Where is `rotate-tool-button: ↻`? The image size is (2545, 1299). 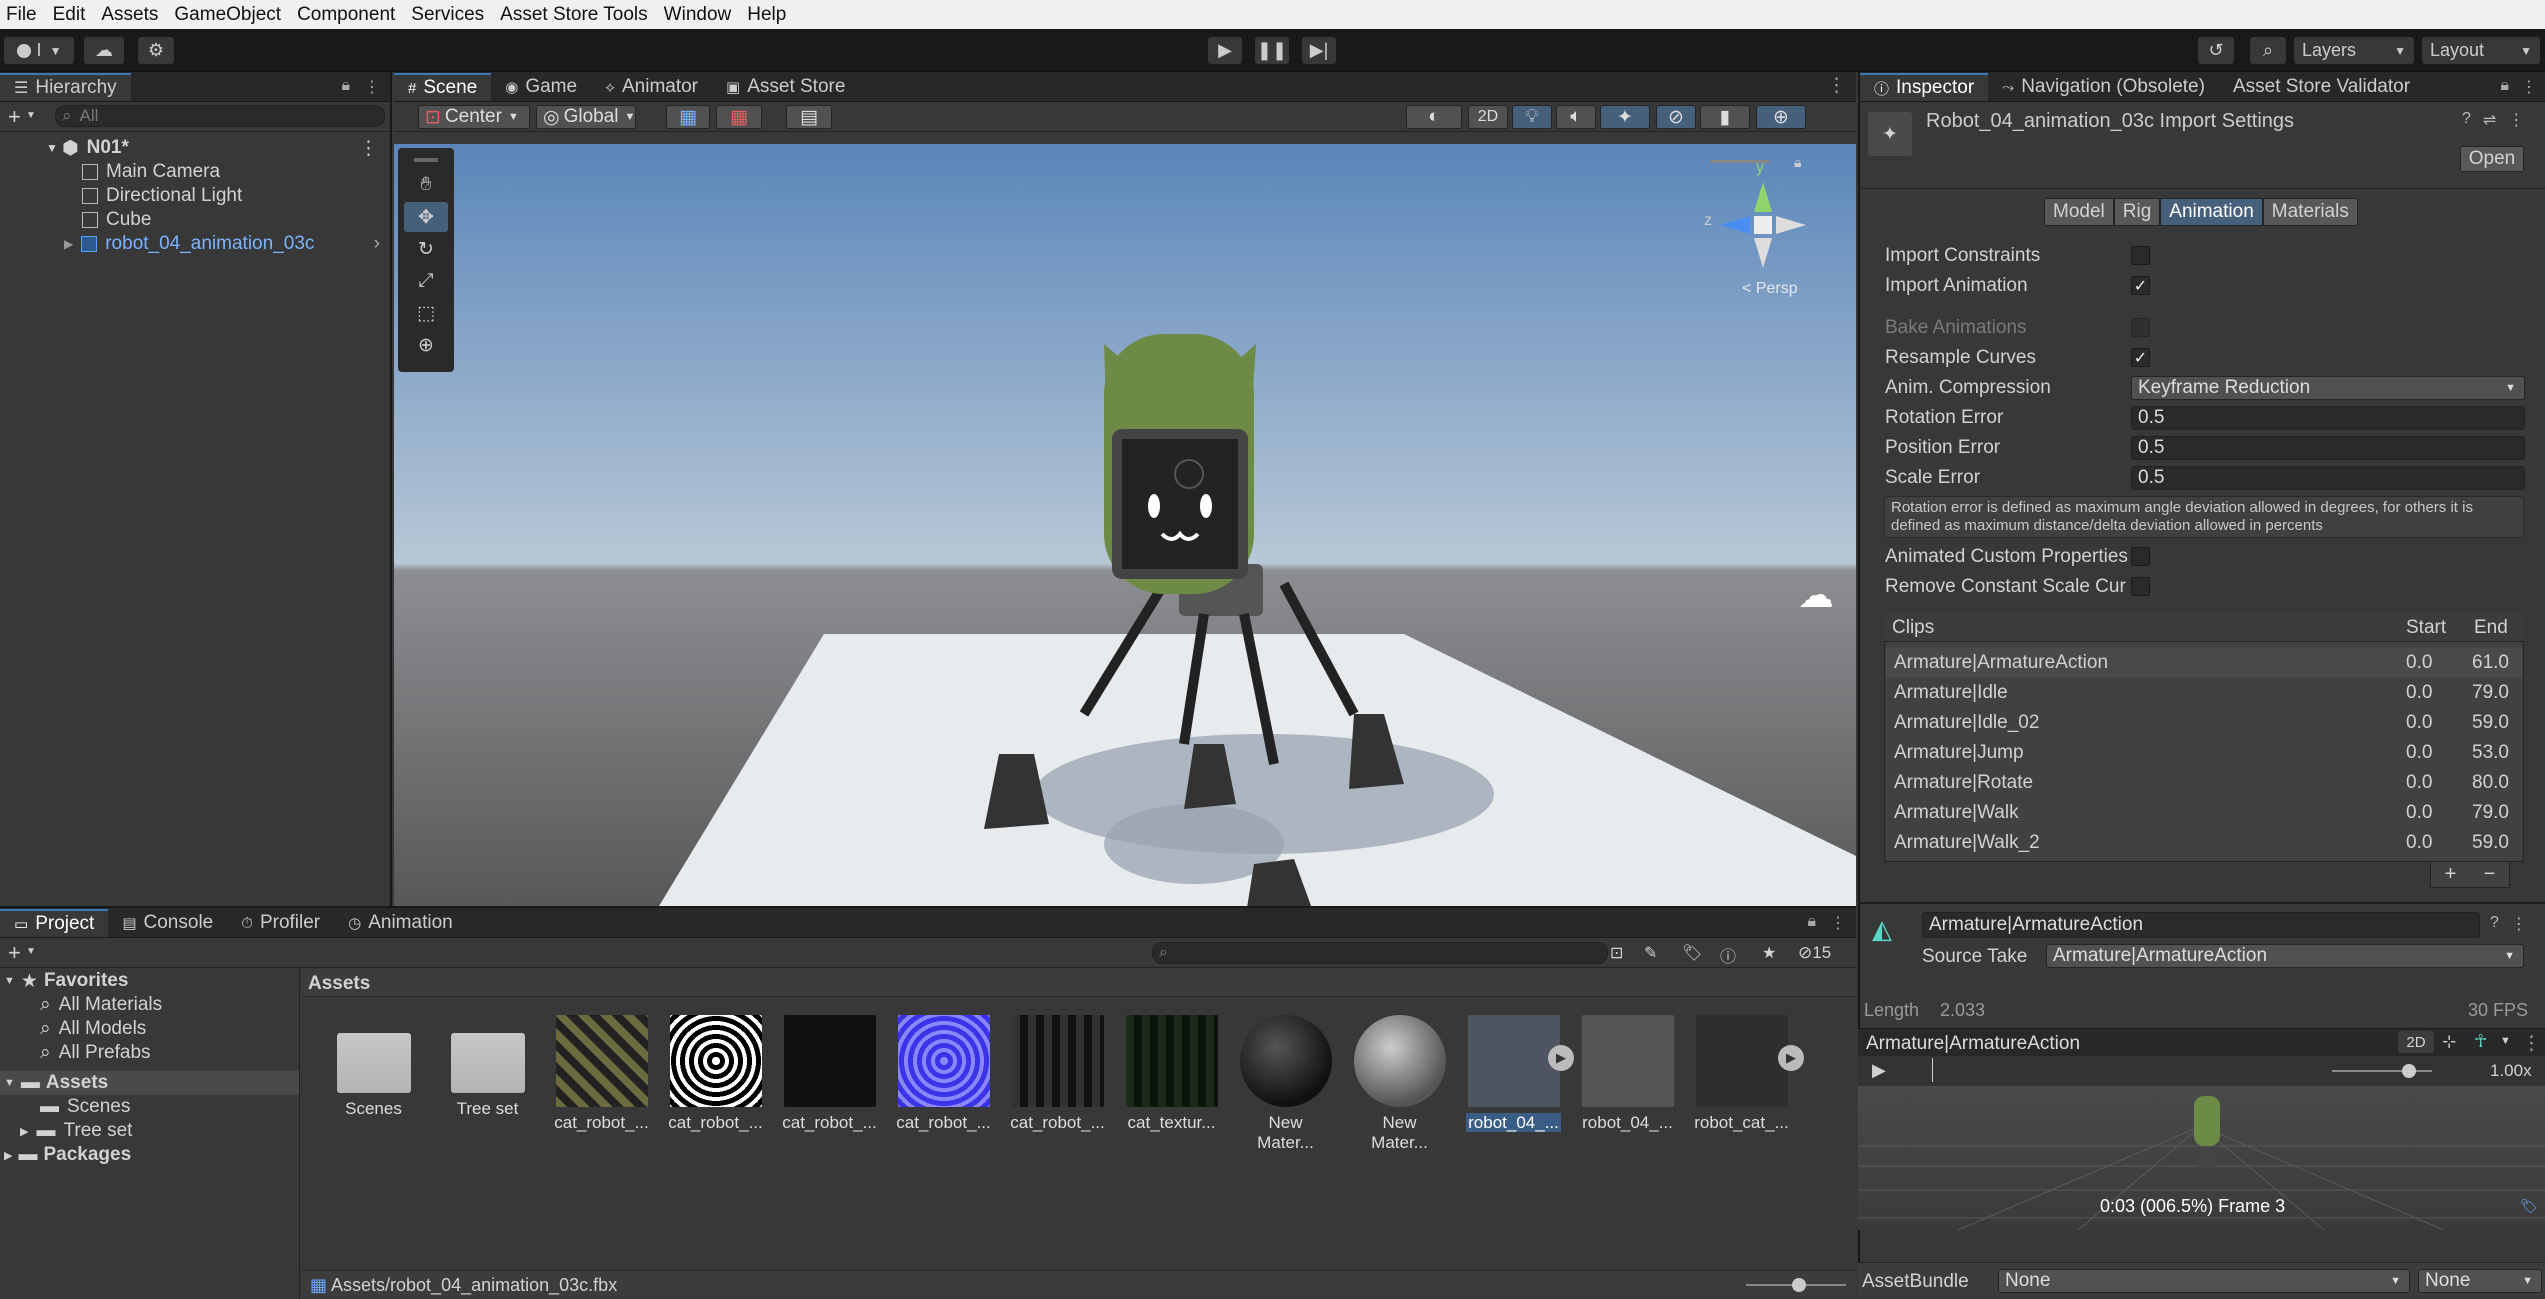 rotate-tool-button: ↻ is located at coordinates (426, 249).